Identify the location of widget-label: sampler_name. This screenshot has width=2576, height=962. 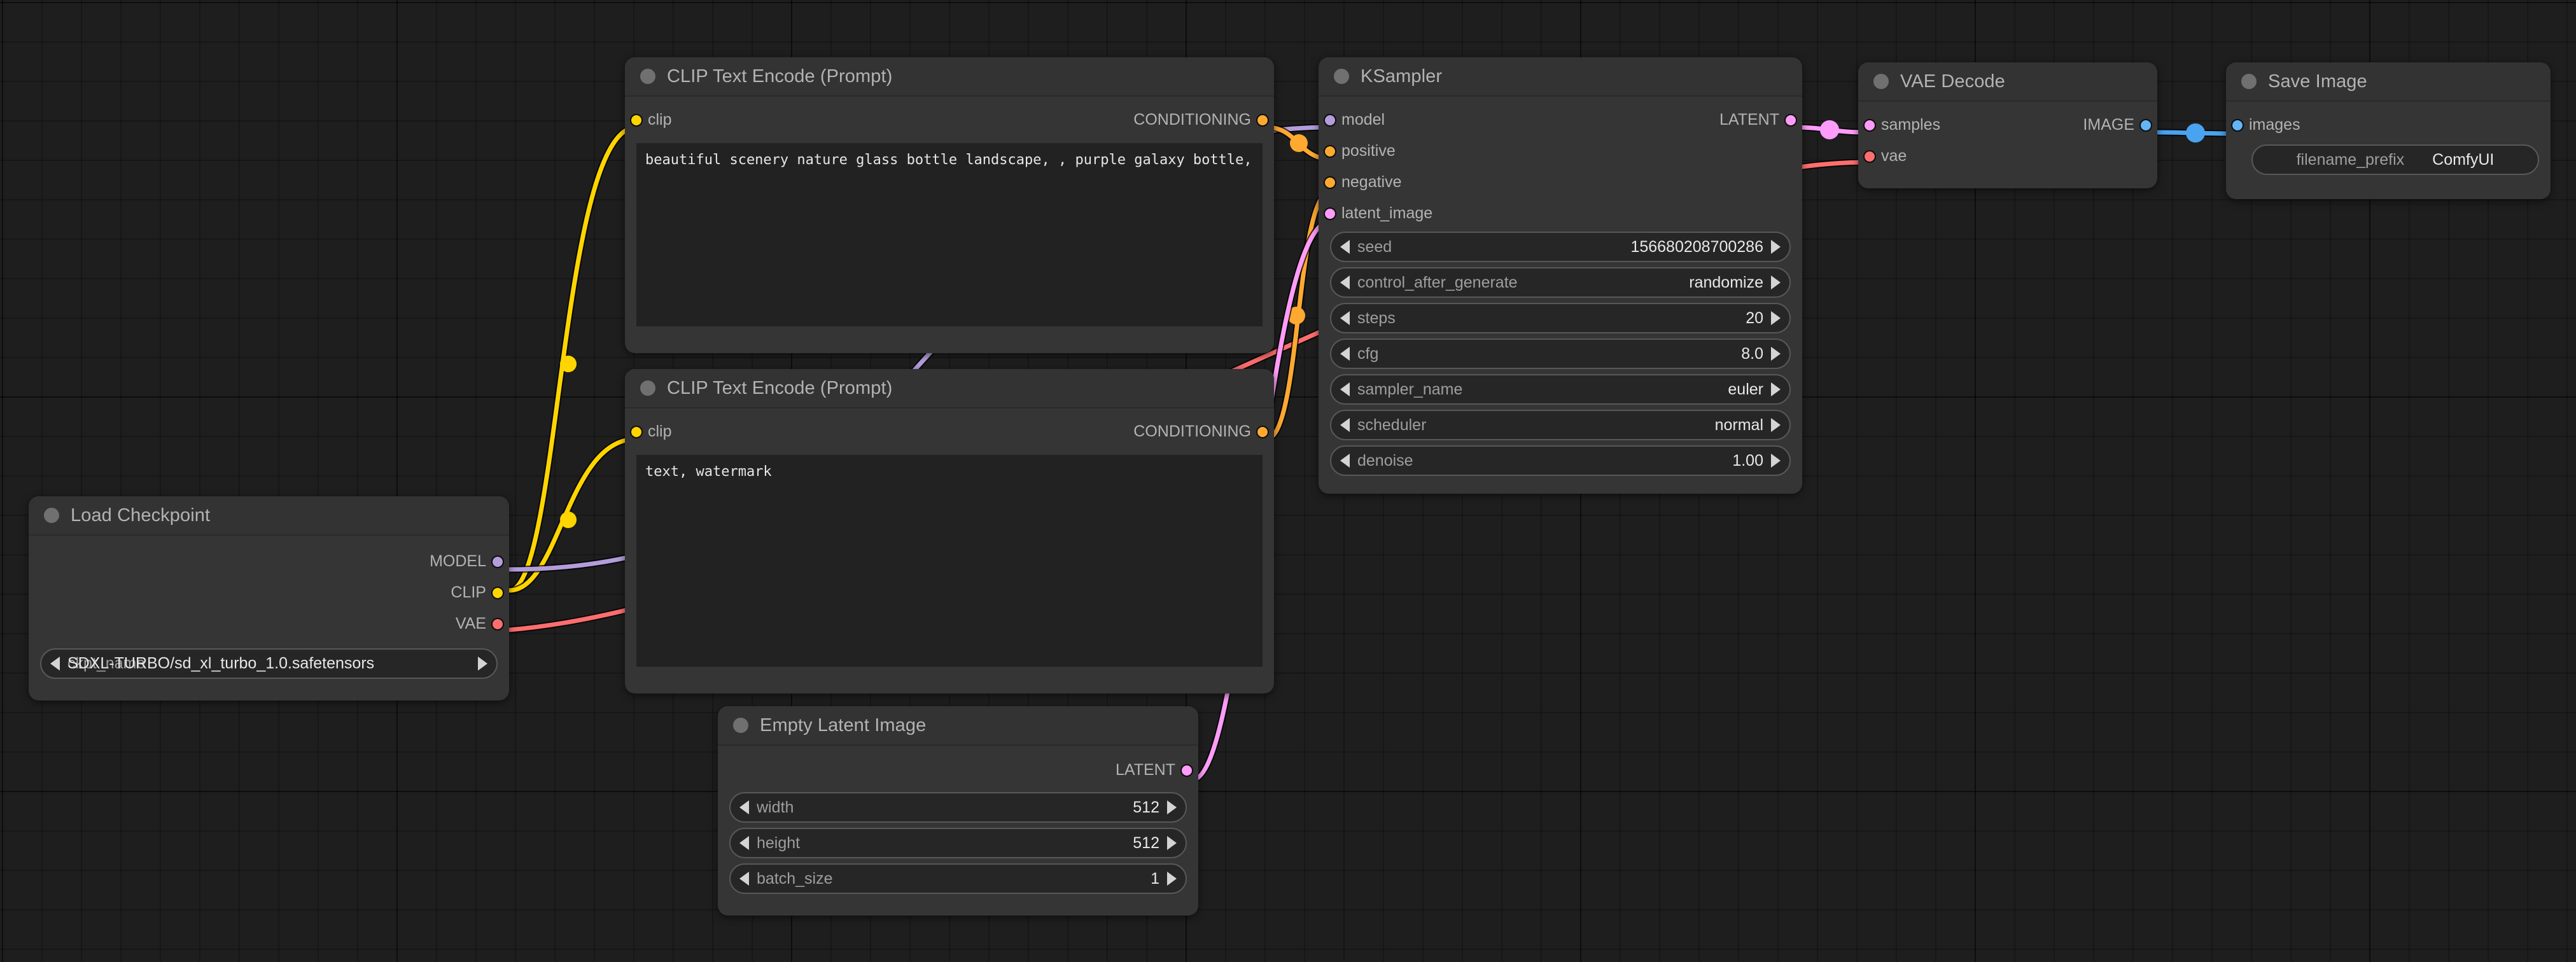
(1410, 389).